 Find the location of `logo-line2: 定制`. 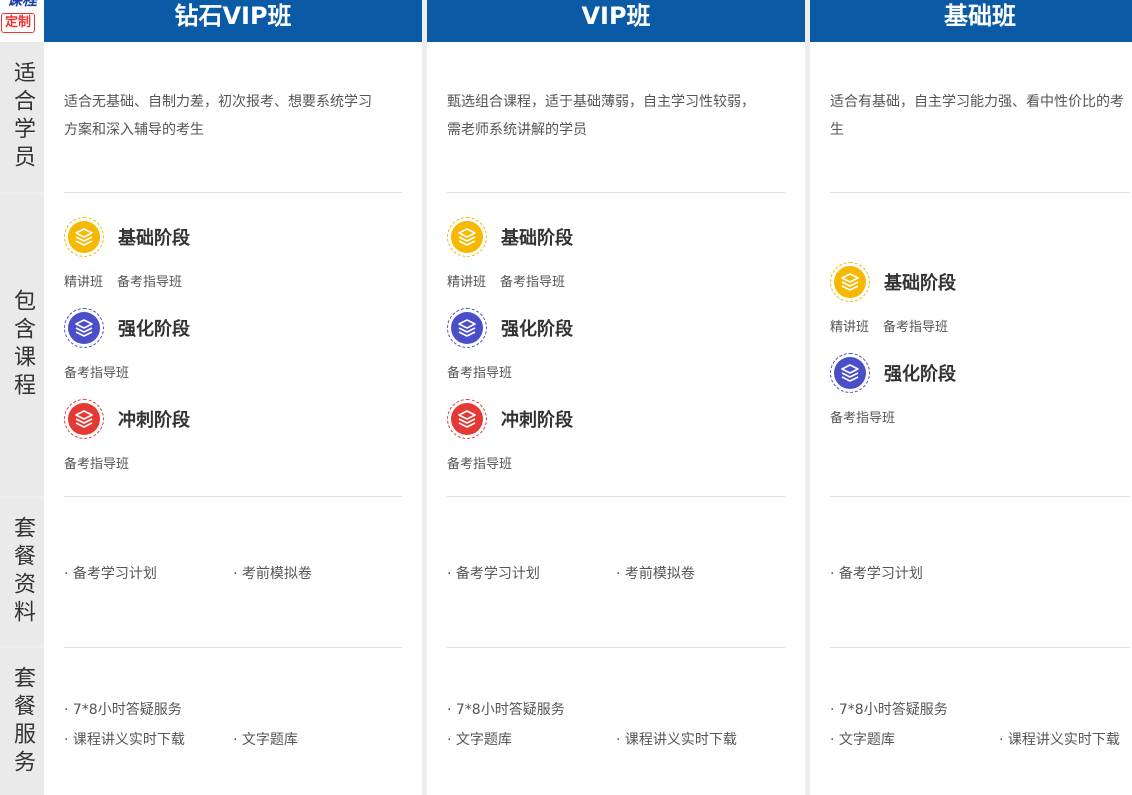

logo-line2: 定制 is located at coordinates (18, 23).